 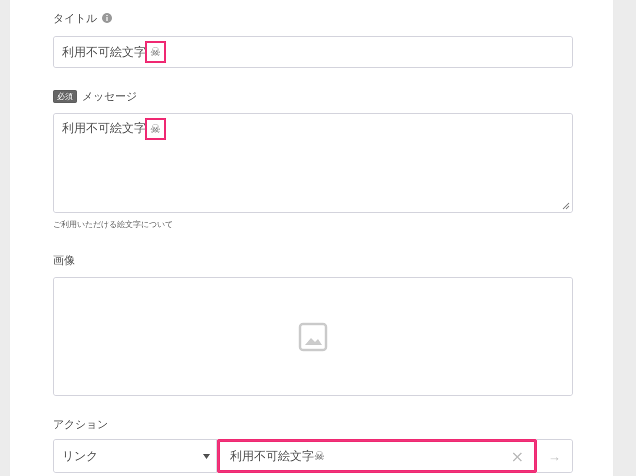 I want to click on title-input: 利用不可絵文字 ☠, so click(x=313, y=52).